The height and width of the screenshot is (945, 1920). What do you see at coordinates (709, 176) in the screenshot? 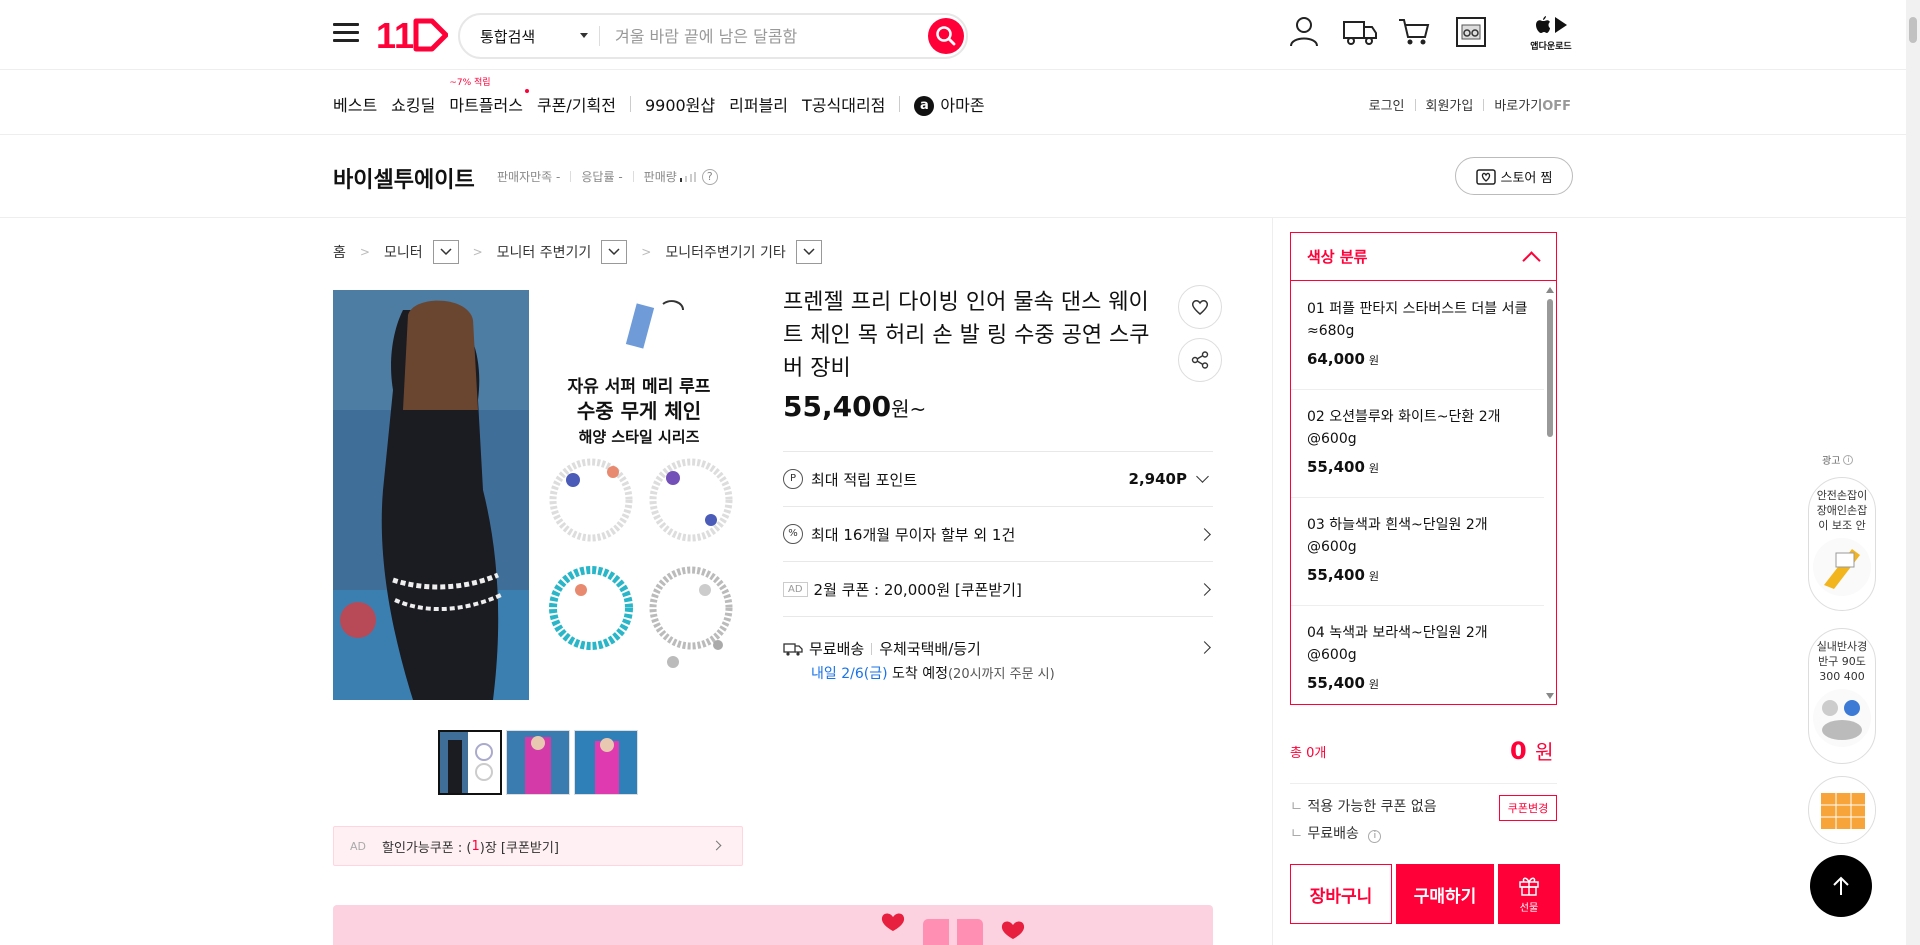
I see `help-icon: ?` at bounding box center [709, 176].